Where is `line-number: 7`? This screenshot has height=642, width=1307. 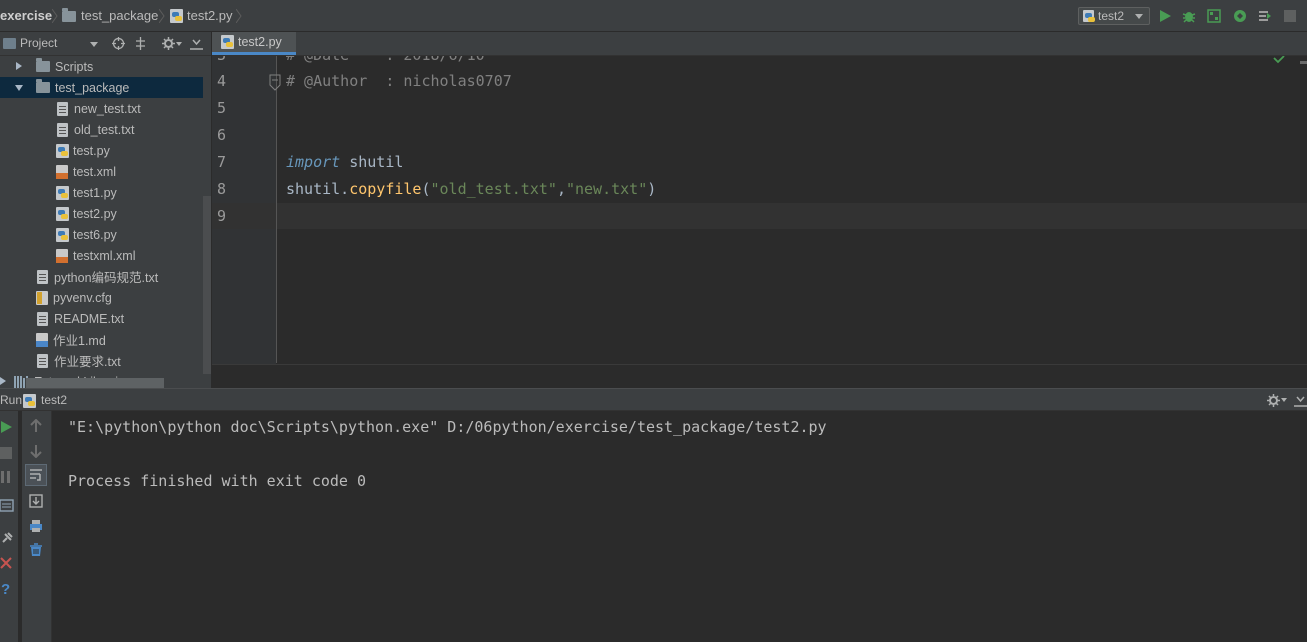
line-number: 7 is located at coordinates (221, 162).